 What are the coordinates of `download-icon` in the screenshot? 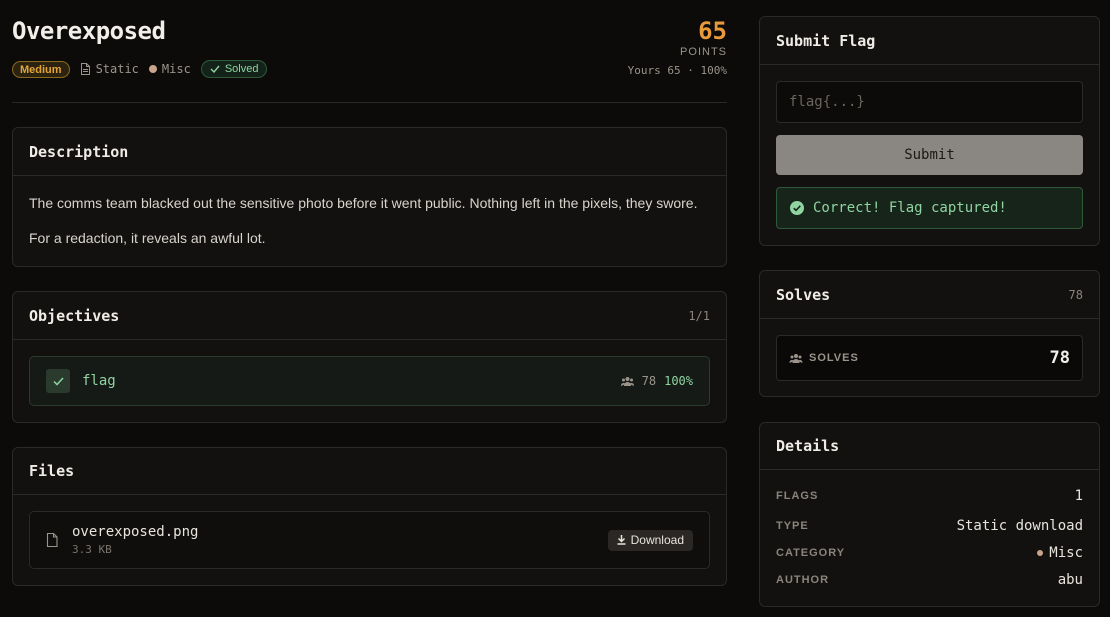 It's located at (621, 540).